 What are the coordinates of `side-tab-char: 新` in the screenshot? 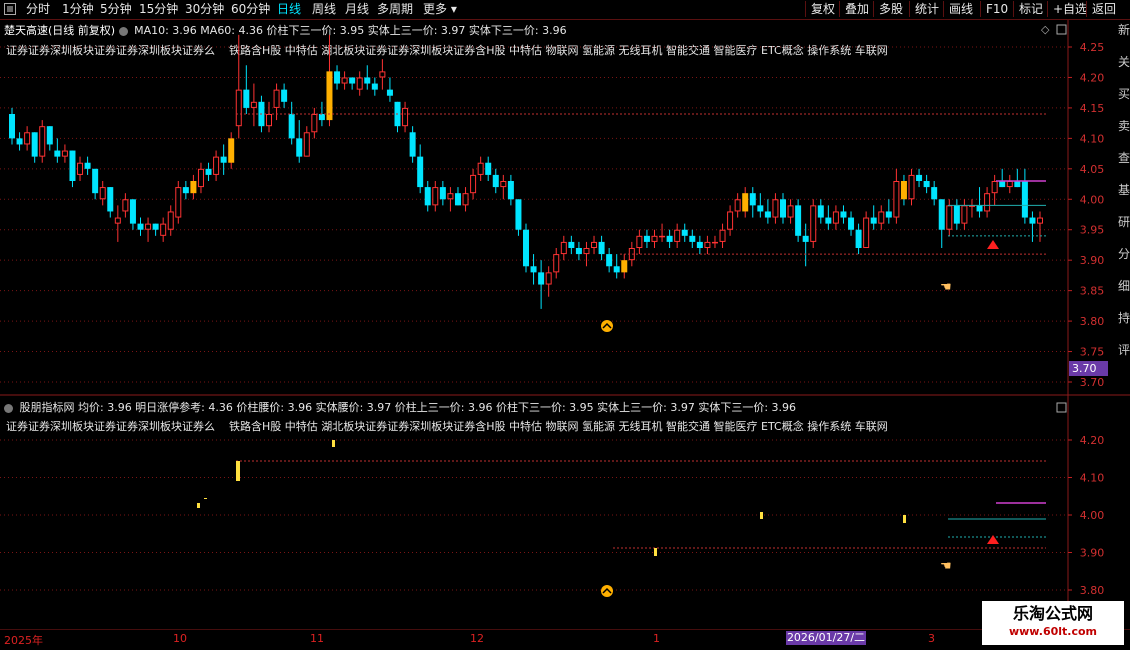 It's located at (1124, 29).